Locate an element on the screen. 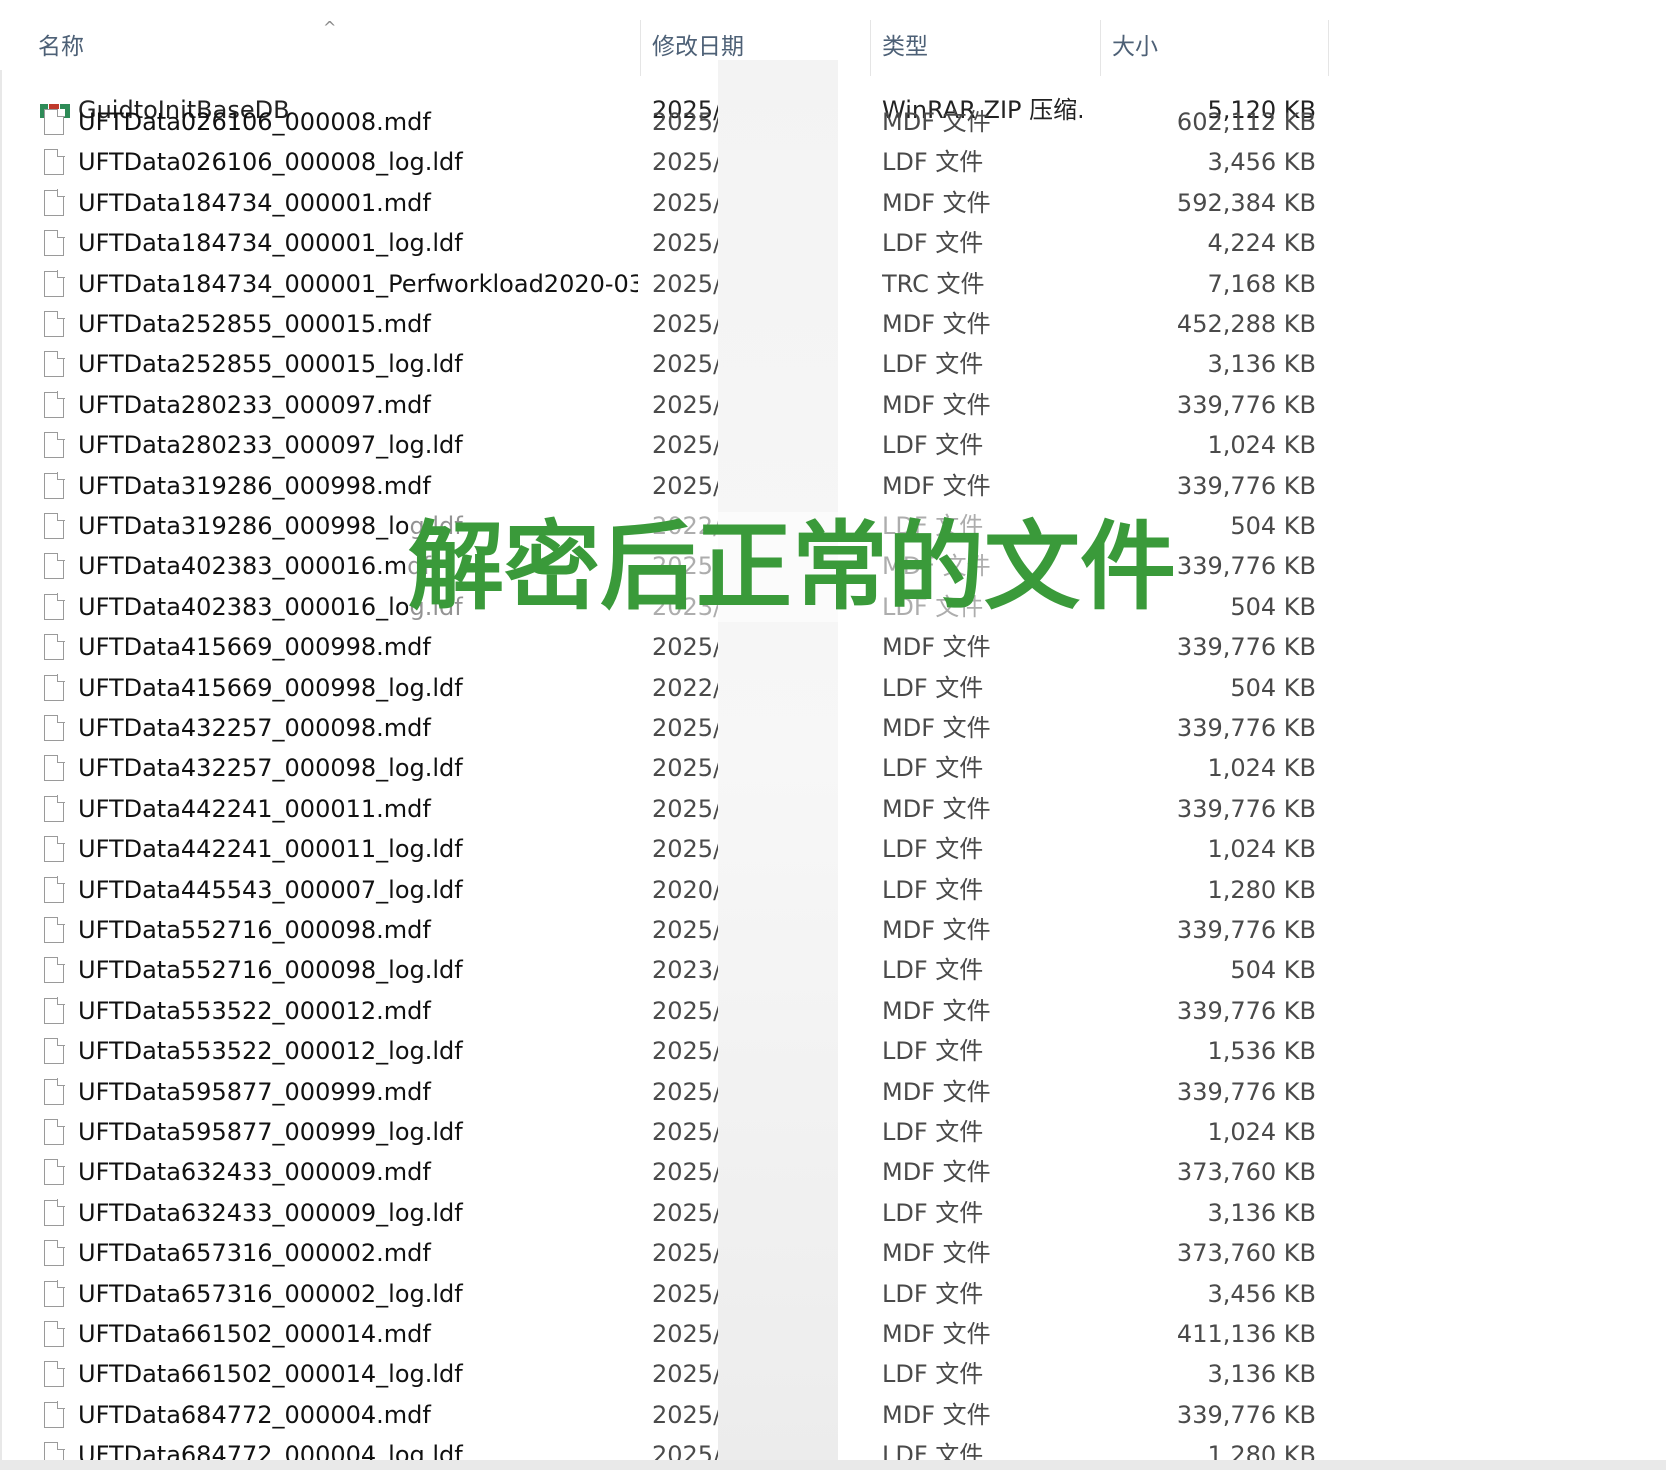  file-size: 592,384 KB is located at coordinates (1246, 202).